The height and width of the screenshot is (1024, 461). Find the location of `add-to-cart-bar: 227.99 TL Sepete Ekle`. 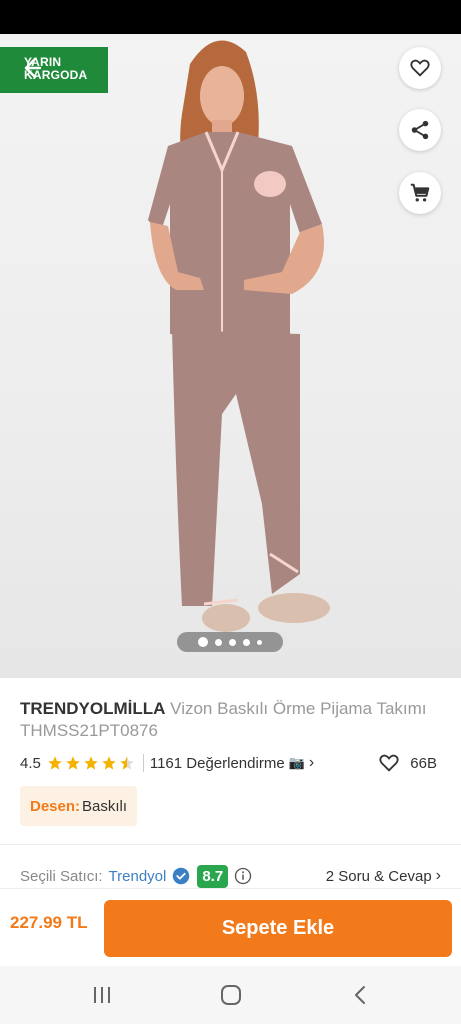

add-to-cart-bar: 227.99 TL Sepete Ekle is located at coordinates (230, 927).